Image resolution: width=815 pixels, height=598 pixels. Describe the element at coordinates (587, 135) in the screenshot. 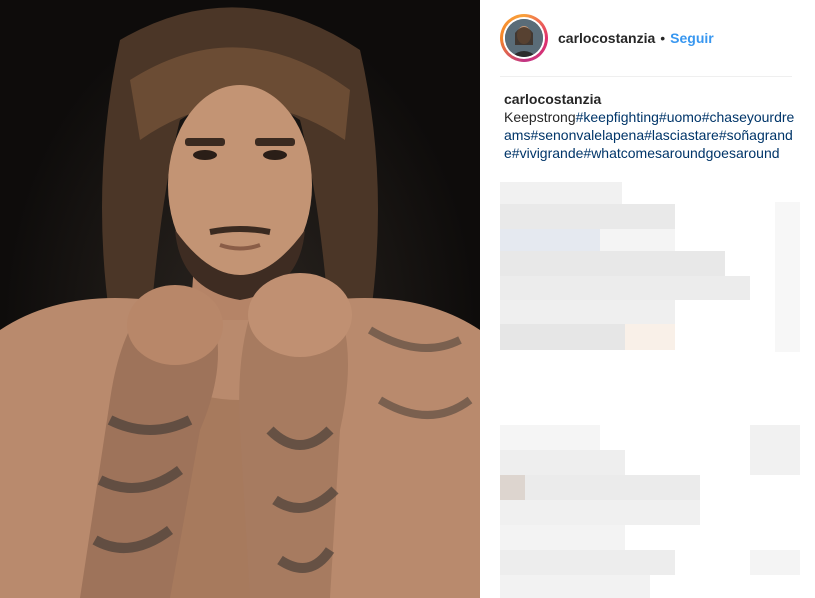

I see `hashtag-link: #senonvalelapena` at that location.